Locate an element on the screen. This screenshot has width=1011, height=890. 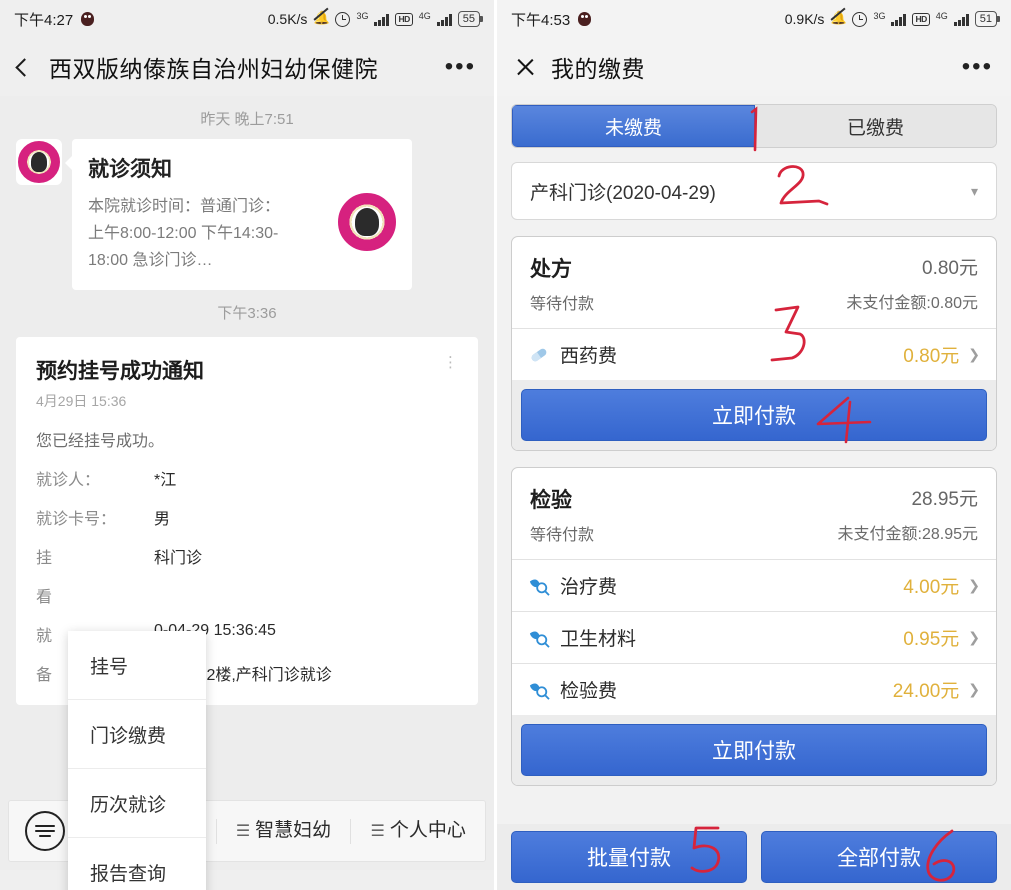
payment-status-tabs: 未缴费 已缴费 is located at coordinates (754, 126).